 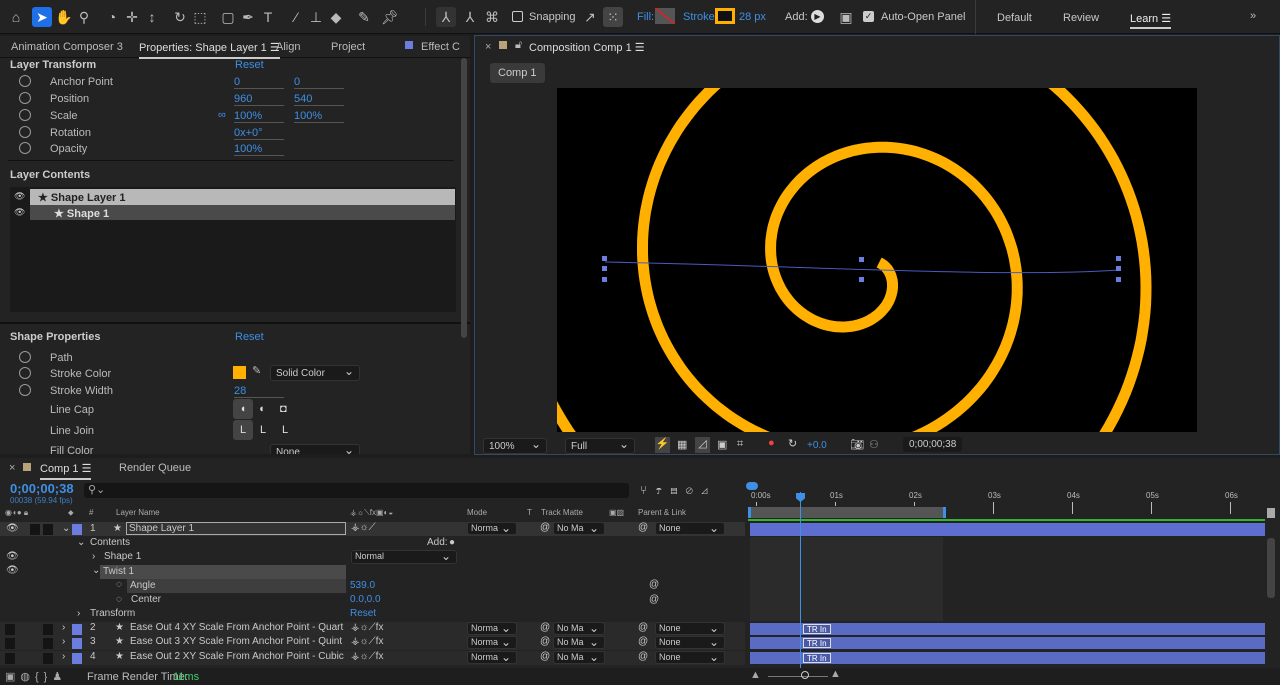 What do you see at coordinates (579, 628) in the screenshot?
I see `track-matte-select: No Ma` at bounding box center [579, 628].